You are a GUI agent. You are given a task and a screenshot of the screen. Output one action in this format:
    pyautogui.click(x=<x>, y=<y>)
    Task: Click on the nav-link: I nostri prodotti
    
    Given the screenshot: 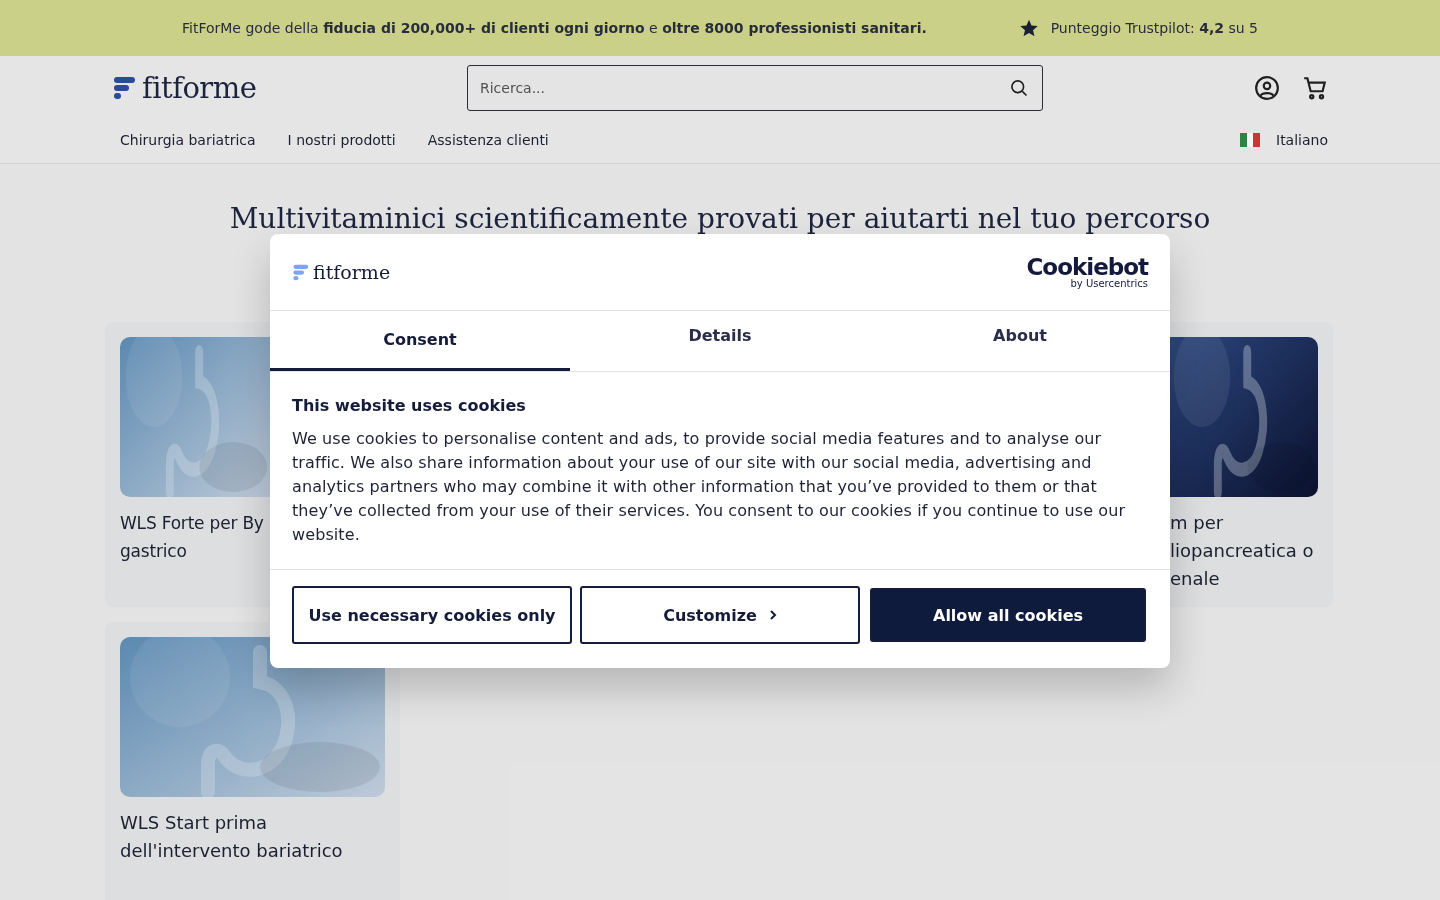 What is the action you would take?
    pyautogui.click(x=341, y=140)
    